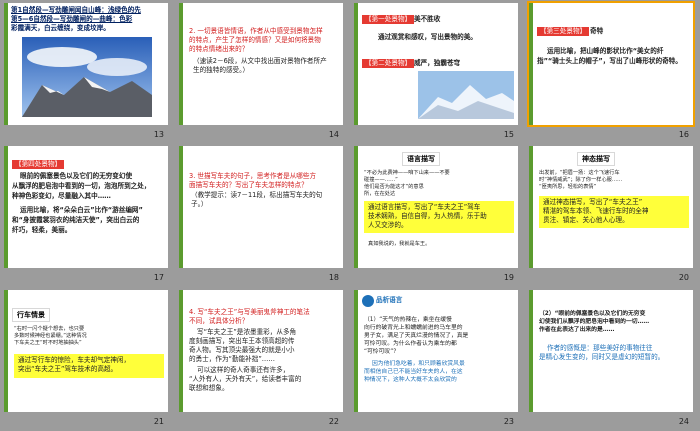 This screenshot has height=431, width=700. What do you see at coordinates (31, 315) in the screenshot?
I see `section-heading: 行车情景` at bounding box center [31, 315].